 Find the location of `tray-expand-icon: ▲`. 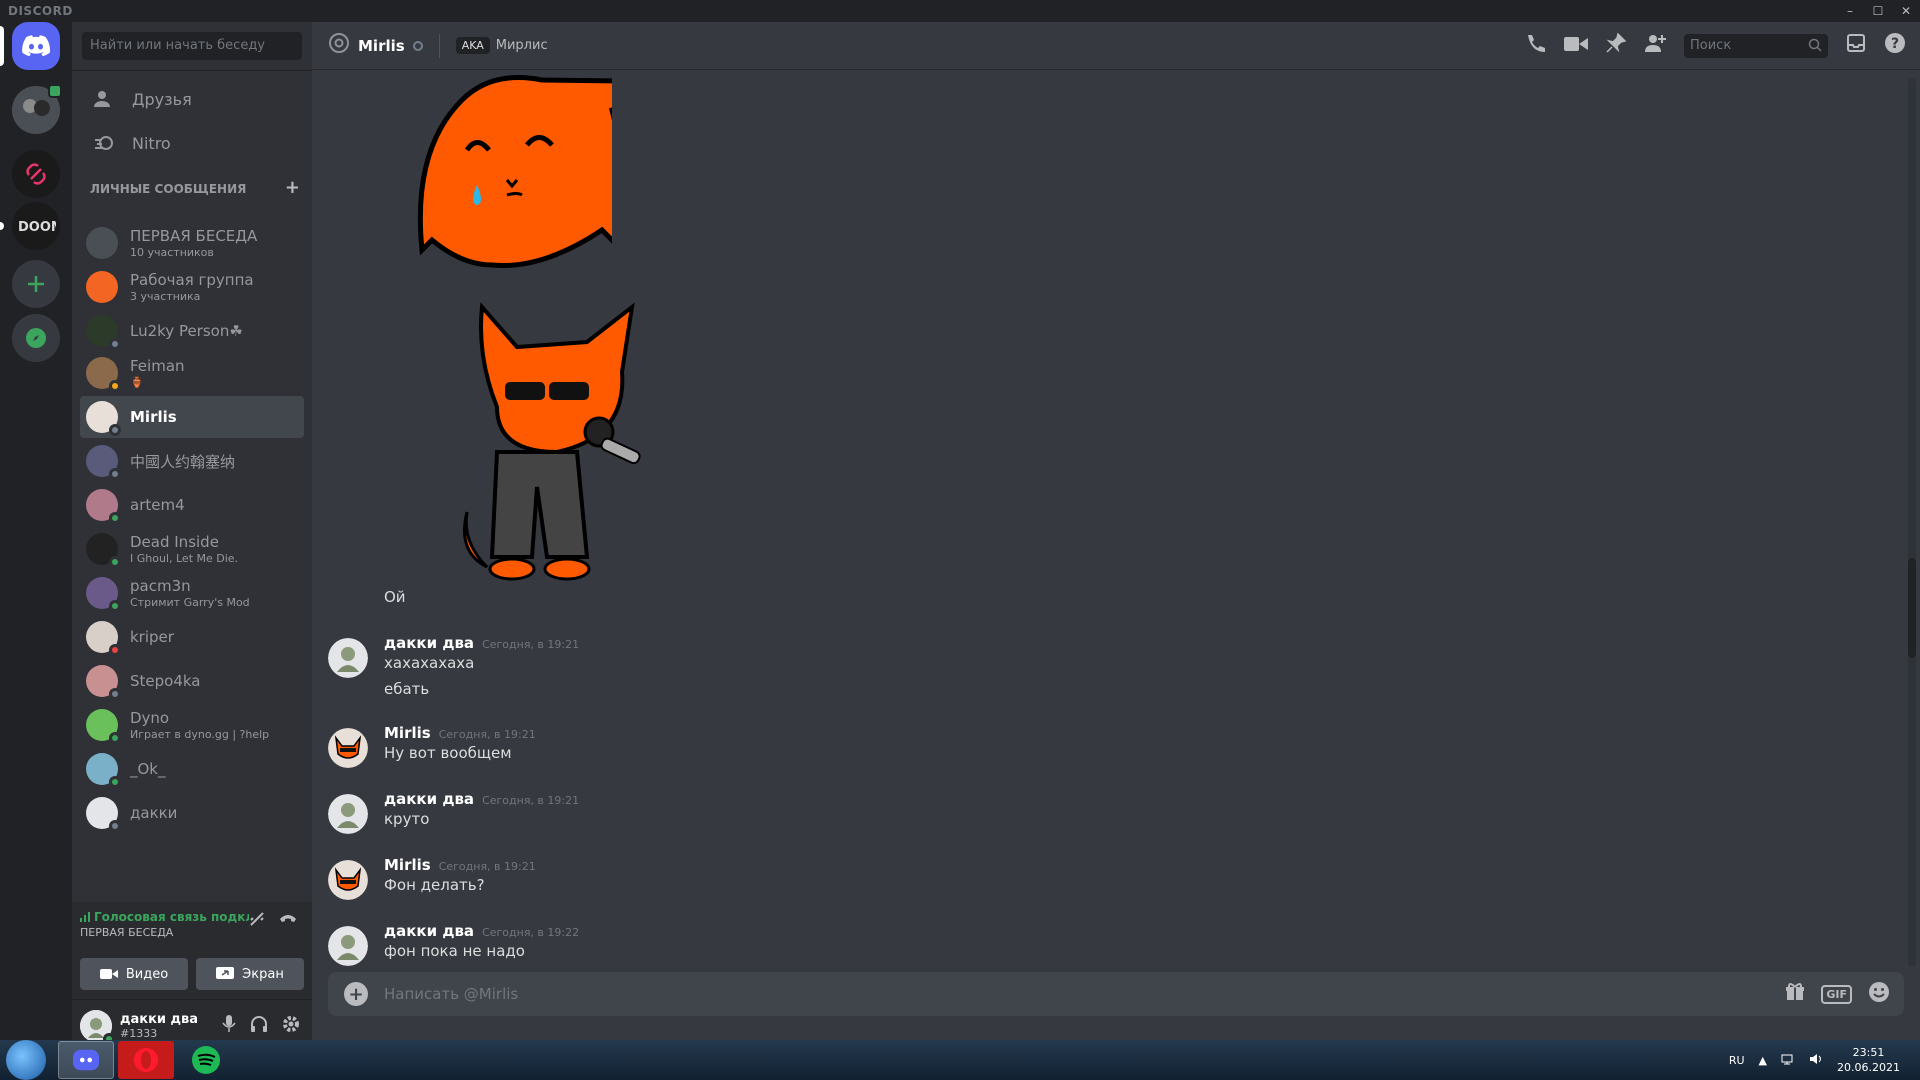

tray-expand-icon: ▲ is located at coordinates (1763, 1060).